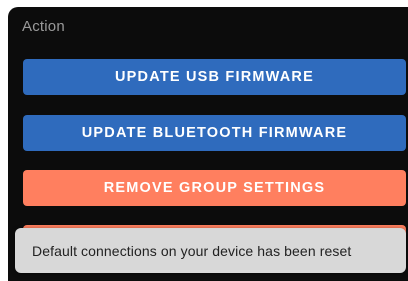 The width and height of the screenshot is (408, 281). What do you see at coordinates (214, 77) in the screenshot?
I see `update-usb-firmware-button: UPDATE USB FIRMWARE` at bounding box center [214, 77].